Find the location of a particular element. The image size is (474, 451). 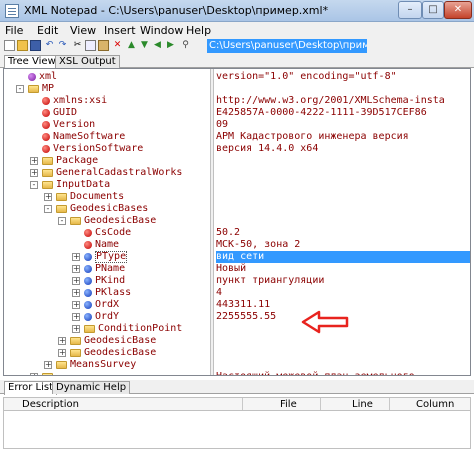

tree-node: + PName is located at coordinates (106, 269).